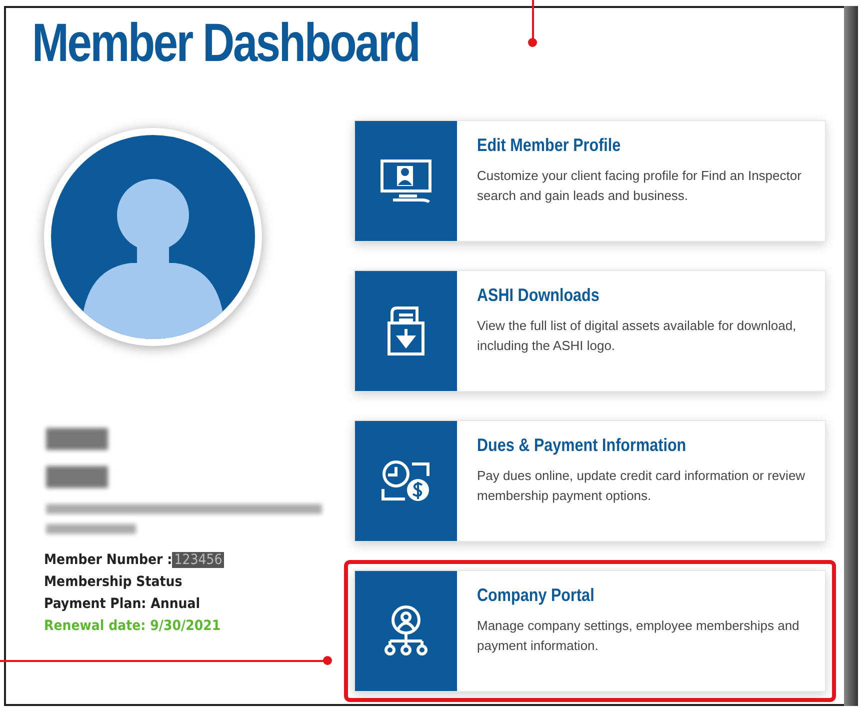 The width and height of the screenshot is (863, 711). I want to click on page-title: Member Dashboard, so click(226, 43).